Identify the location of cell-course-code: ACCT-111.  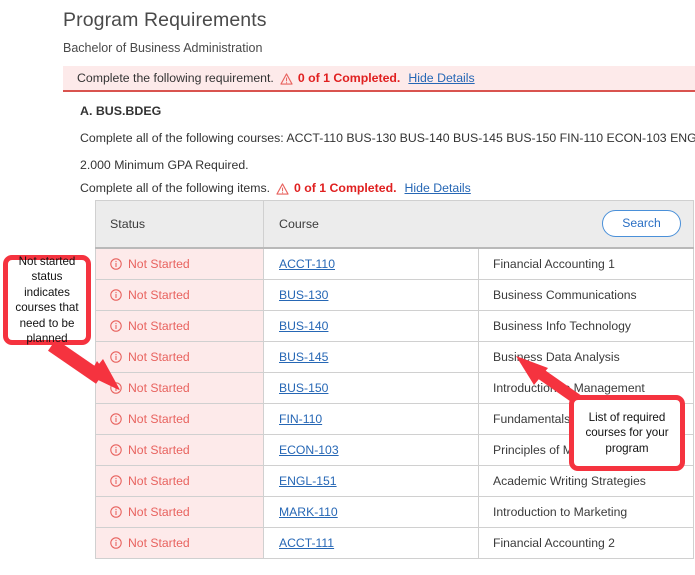
(371, 543).